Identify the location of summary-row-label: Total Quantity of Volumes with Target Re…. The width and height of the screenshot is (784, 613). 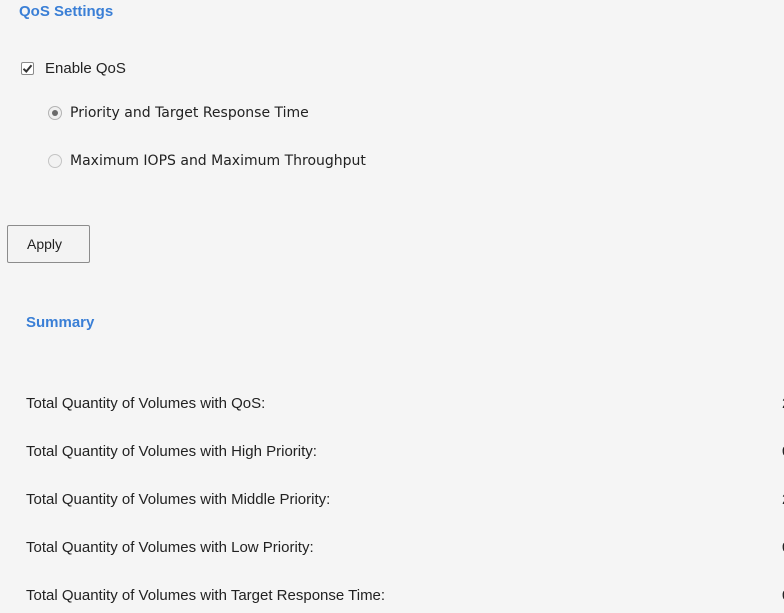
(206, 595).